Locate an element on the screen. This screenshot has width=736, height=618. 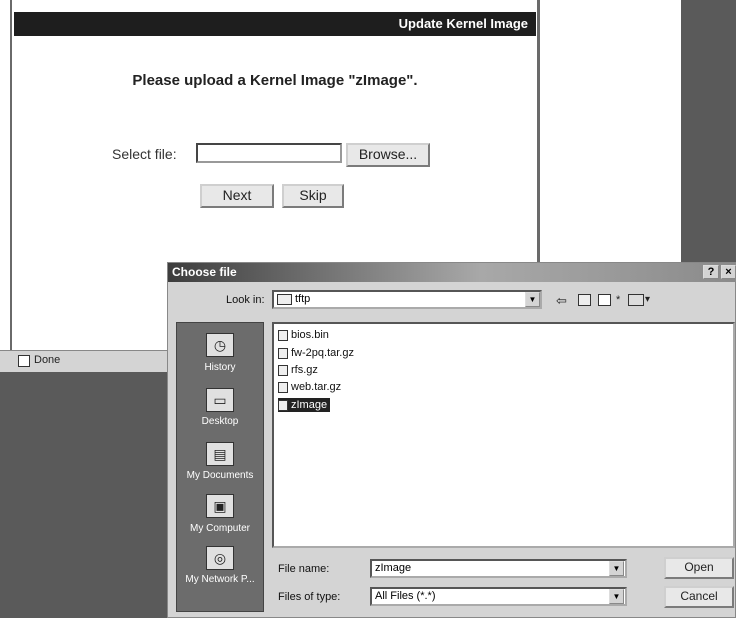
place-my-computer: My Computer is located at coordinates (220, 528).